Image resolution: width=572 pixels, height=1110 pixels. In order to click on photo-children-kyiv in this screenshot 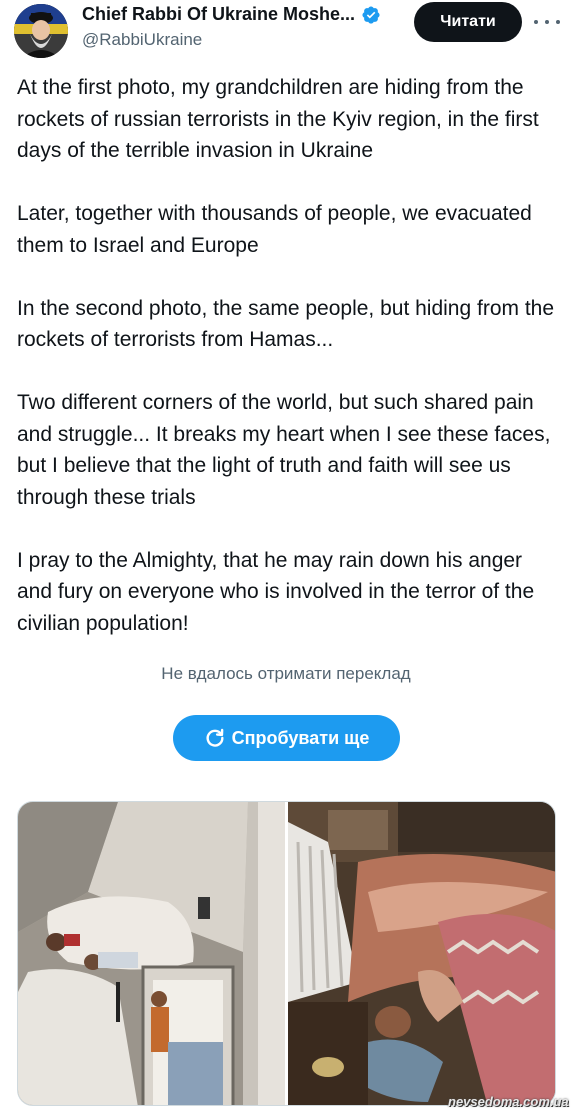, I will do `click(151, 953)`.